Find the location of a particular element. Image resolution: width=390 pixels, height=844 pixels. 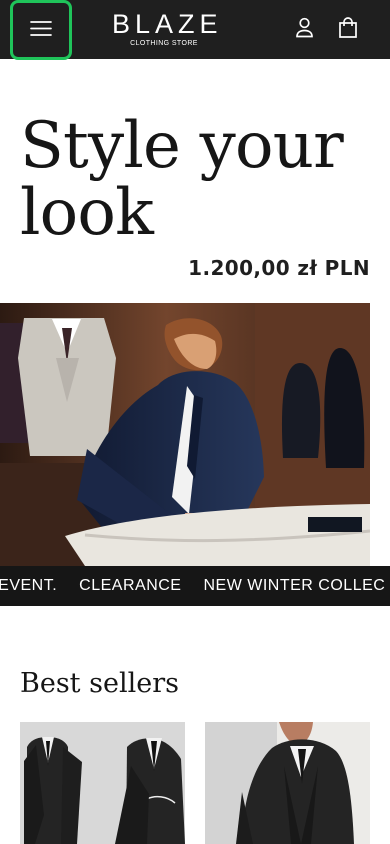

menu-button is located at coordinates (41, 30).